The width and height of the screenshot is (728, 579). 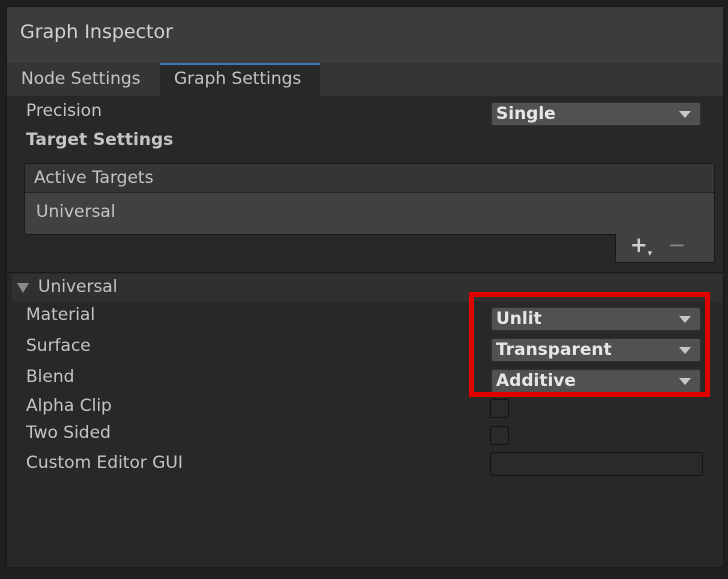 I want to click on dropdown-indicator-icon: ▾, so click(x=650, y=254).